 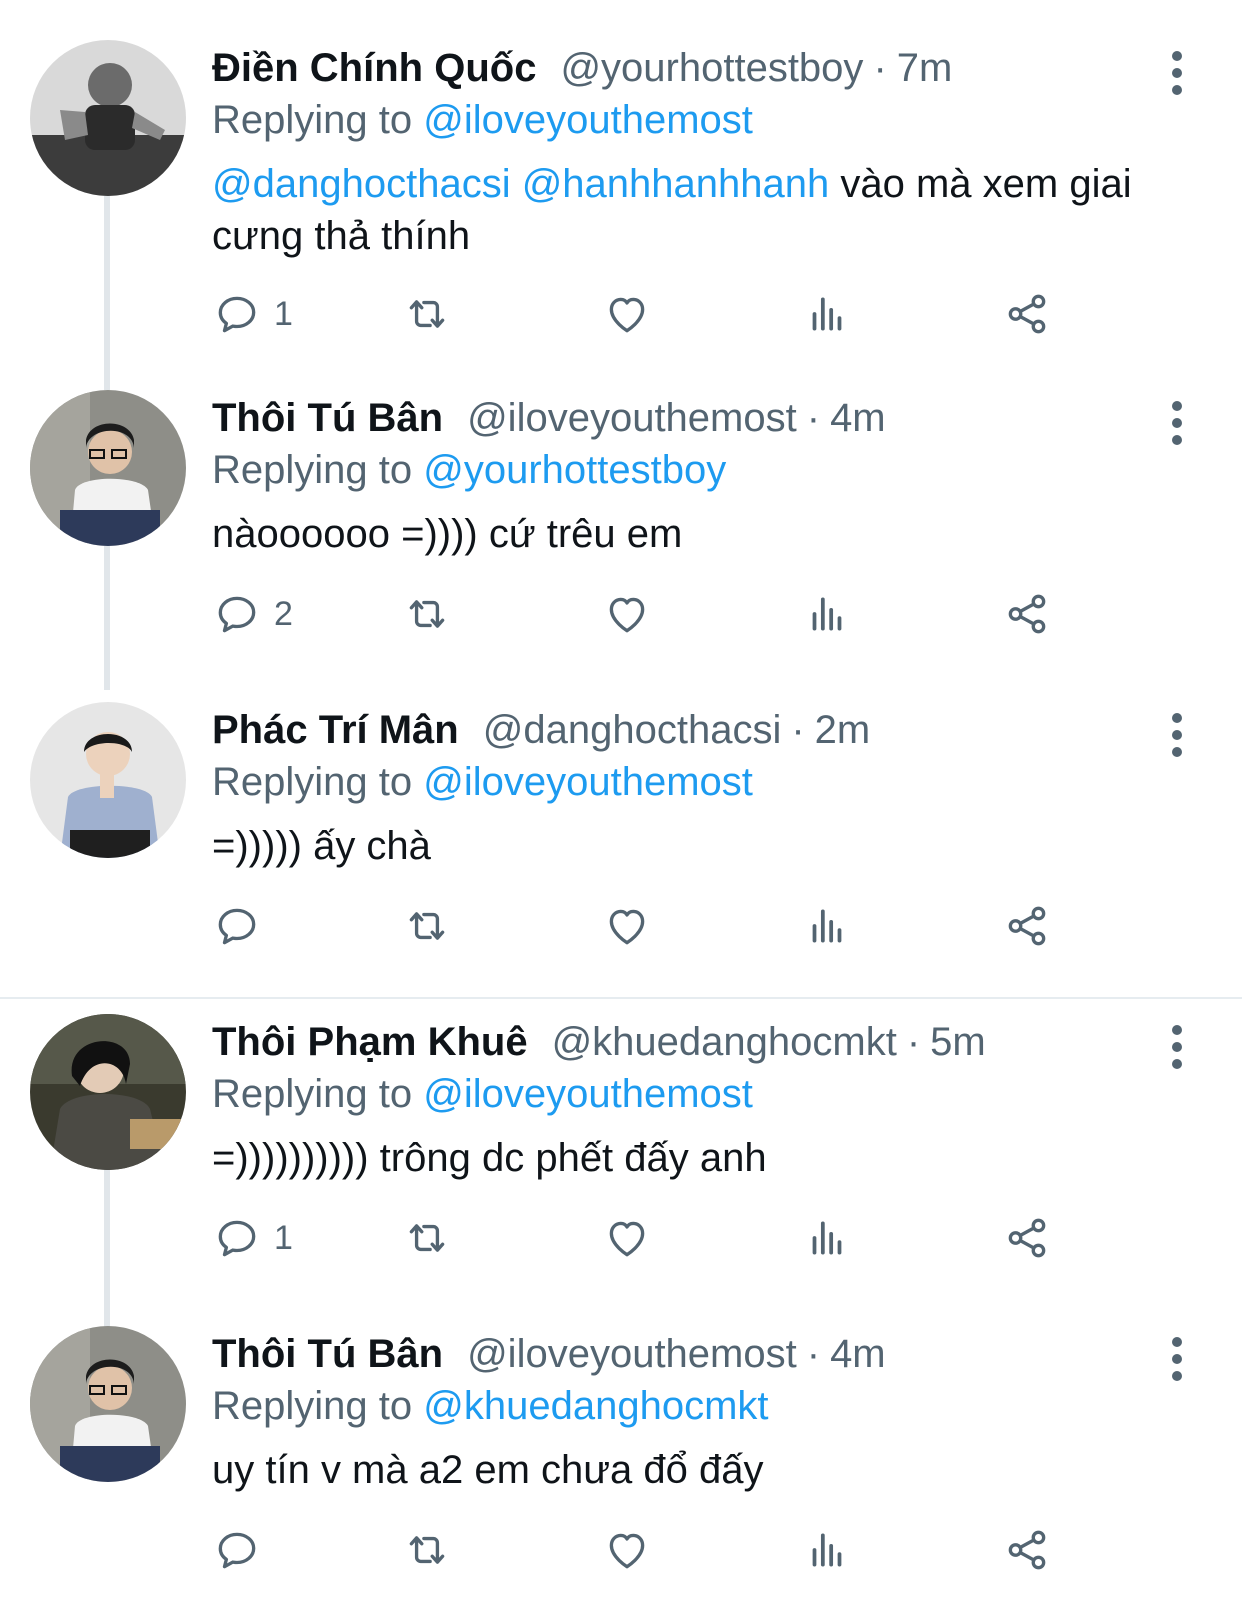 I want to click on tweet-text: nàoooooo =)))) cứ trêu em, so click(x=692, y=534).